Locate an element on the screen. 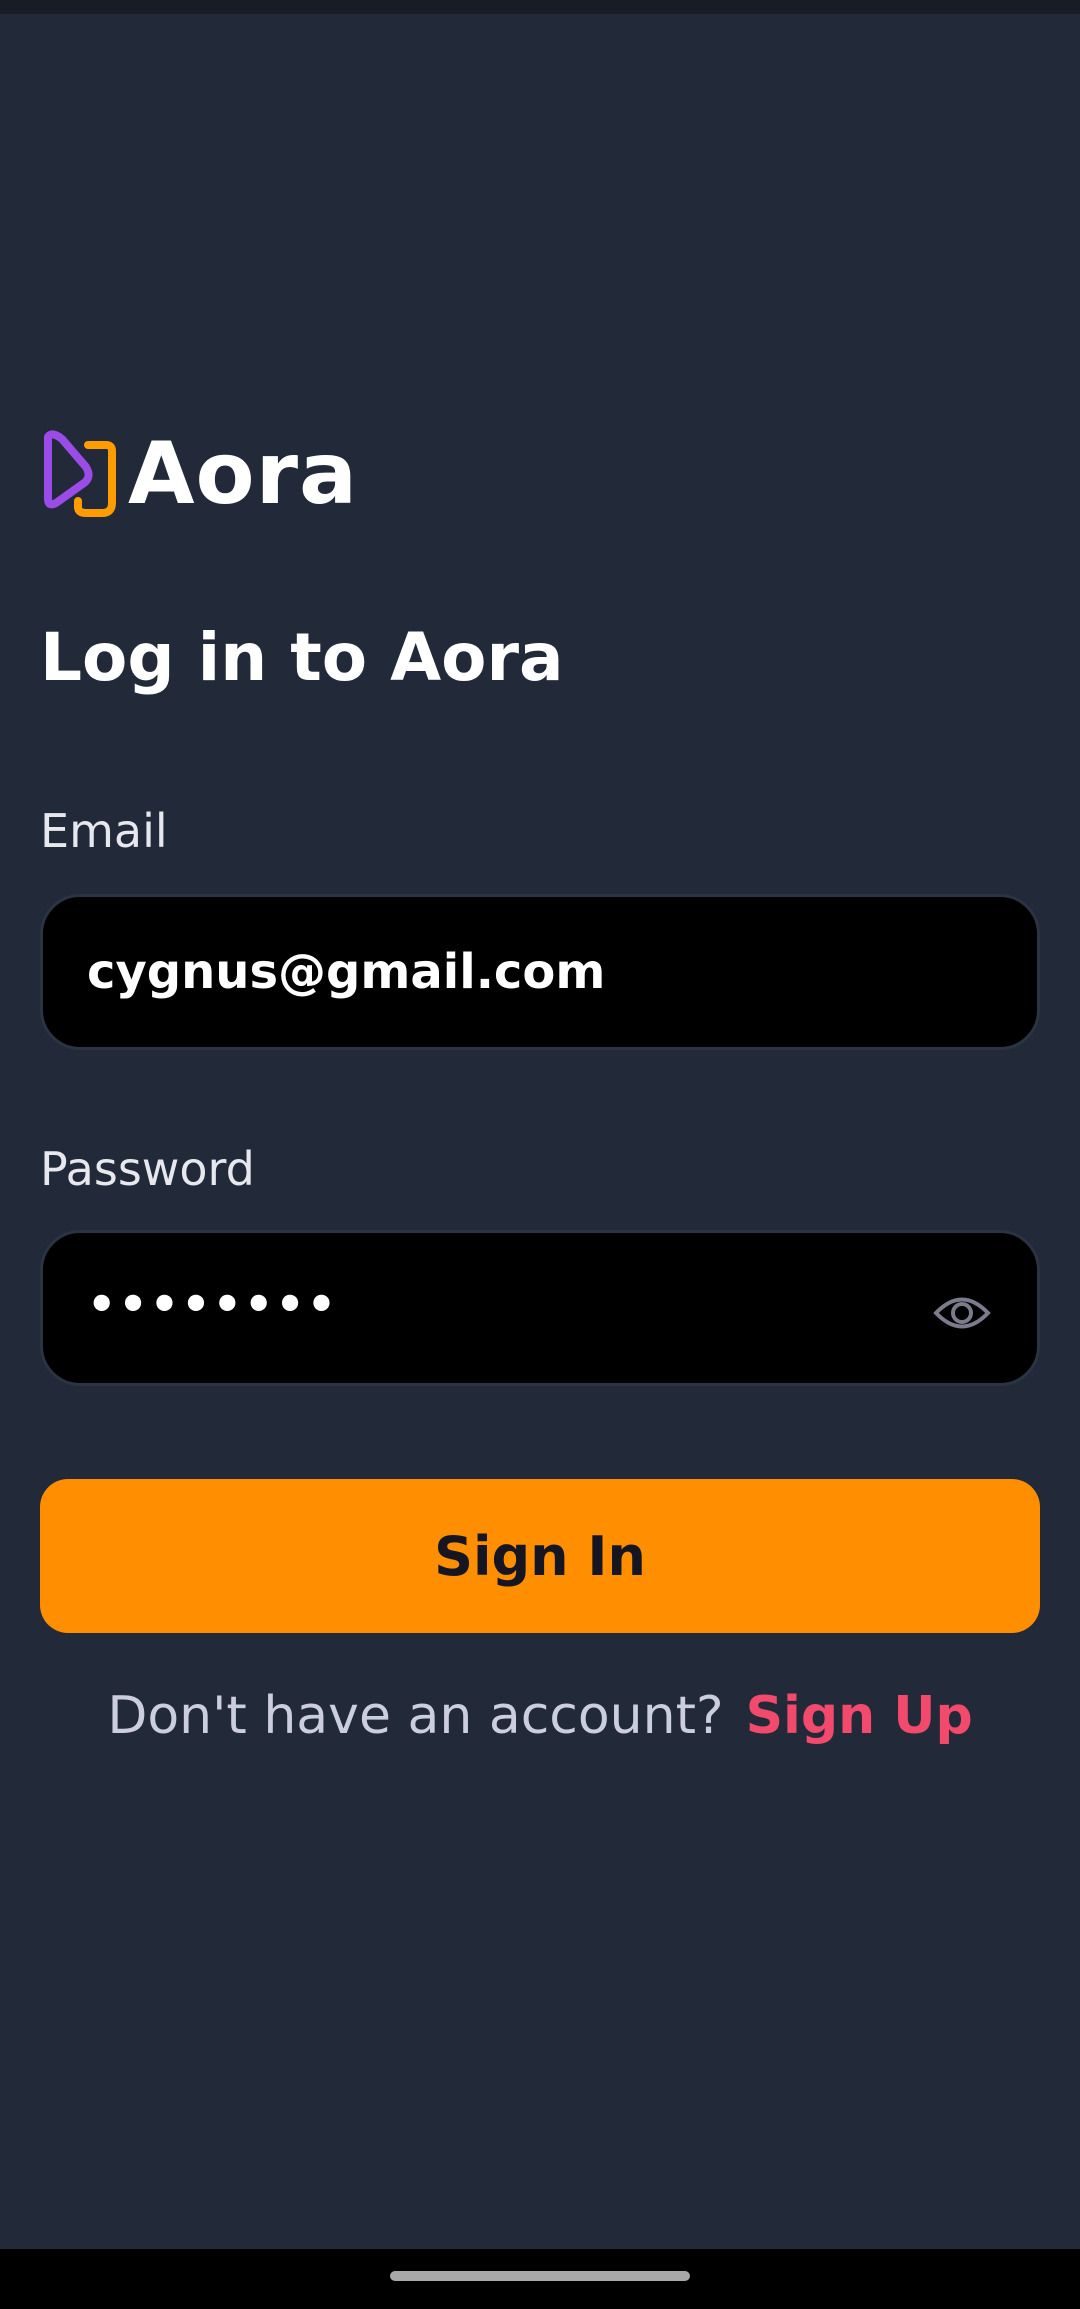  eye-icon is located at coordinates (962, 1313).